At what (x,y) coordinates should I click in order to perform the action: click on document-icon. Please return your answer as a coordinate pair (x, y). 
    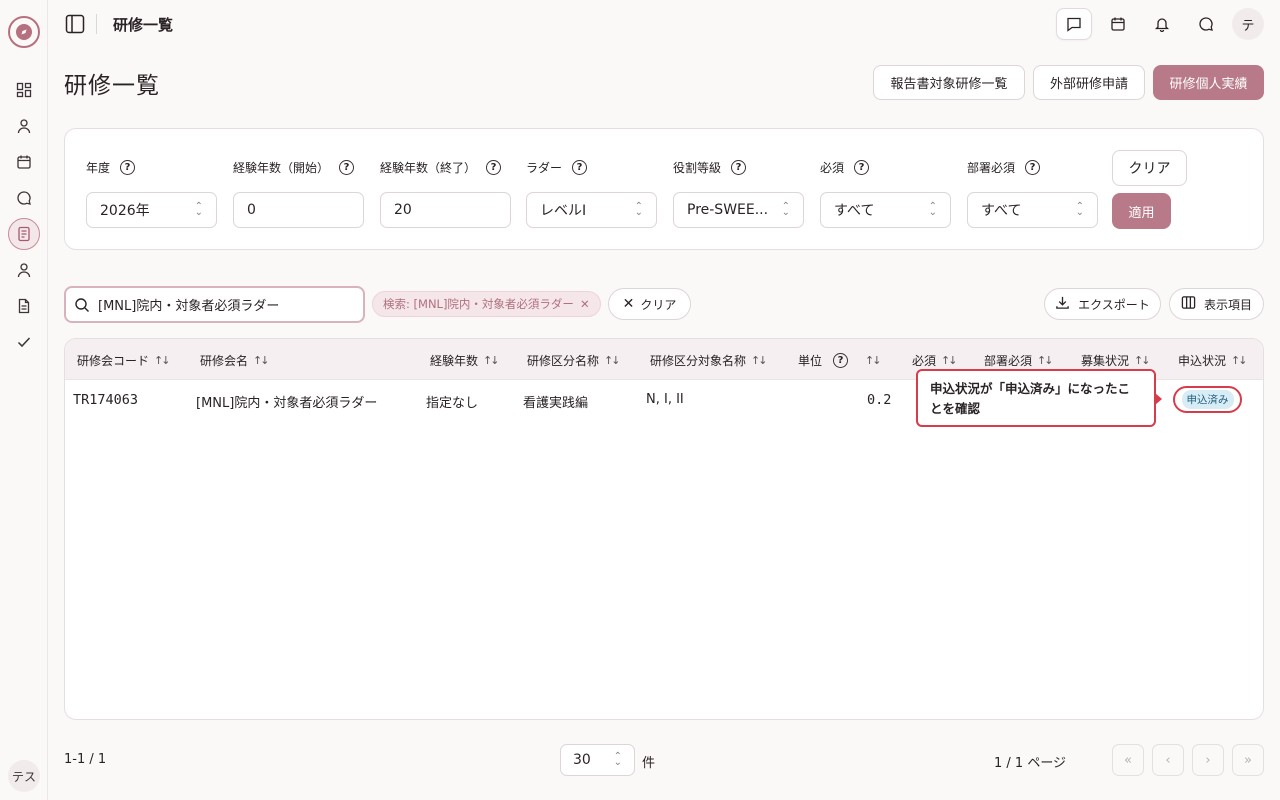
    Looking at the image, I should click on (24, 306).